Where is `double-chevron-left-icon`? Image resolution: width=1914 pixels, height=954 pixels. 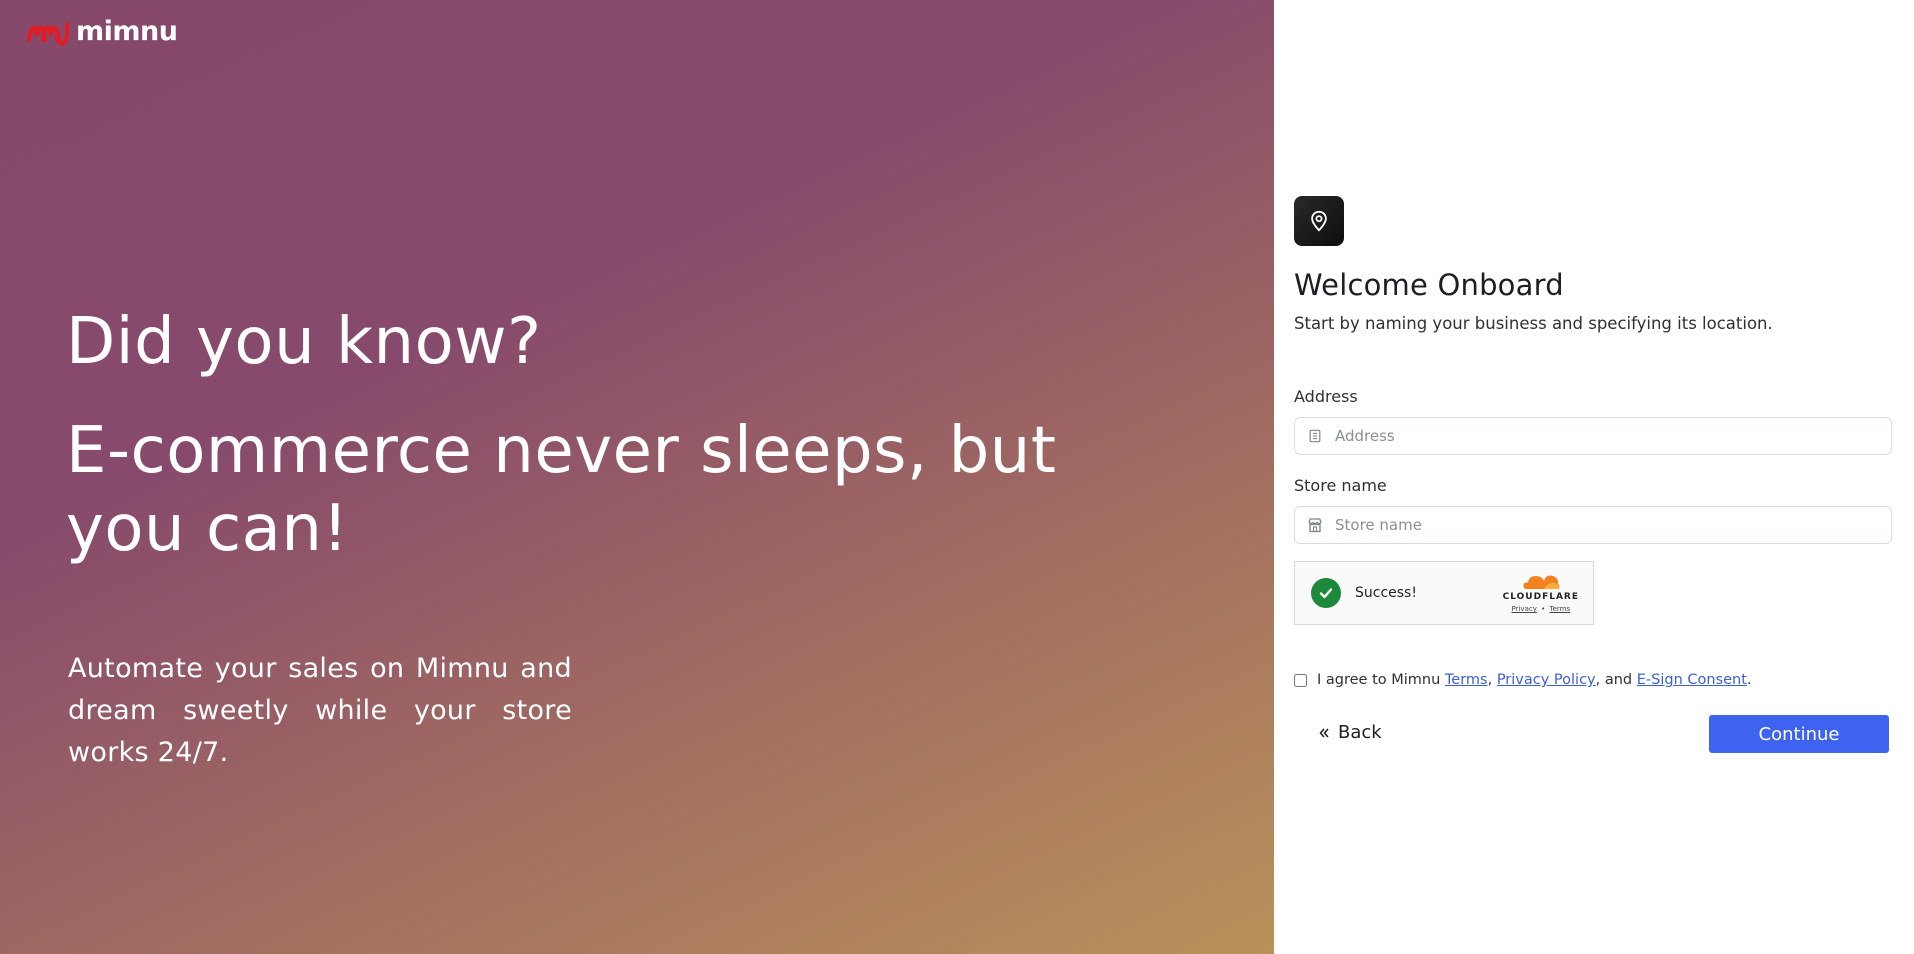
double-chevron-left-icon is located at coordinates (1324, 732).